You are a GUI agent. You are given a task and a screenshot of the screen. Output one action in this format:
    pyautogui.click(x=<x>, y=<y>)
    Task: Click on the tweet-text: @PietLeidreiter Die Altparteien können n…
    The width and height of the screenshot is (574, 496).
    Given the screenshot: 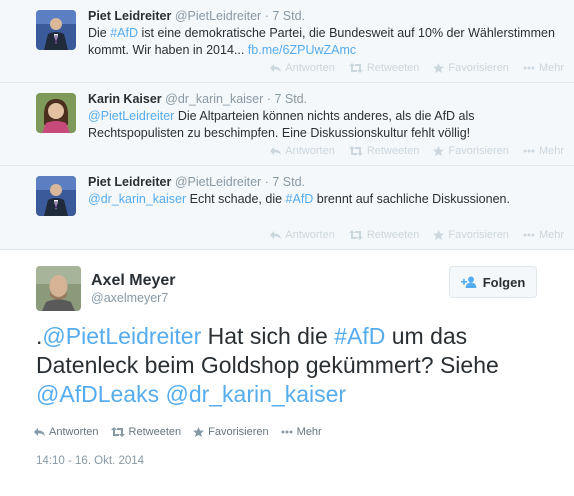 What is the action you would take?
    pyautogui.click(x=326, y=125)
    